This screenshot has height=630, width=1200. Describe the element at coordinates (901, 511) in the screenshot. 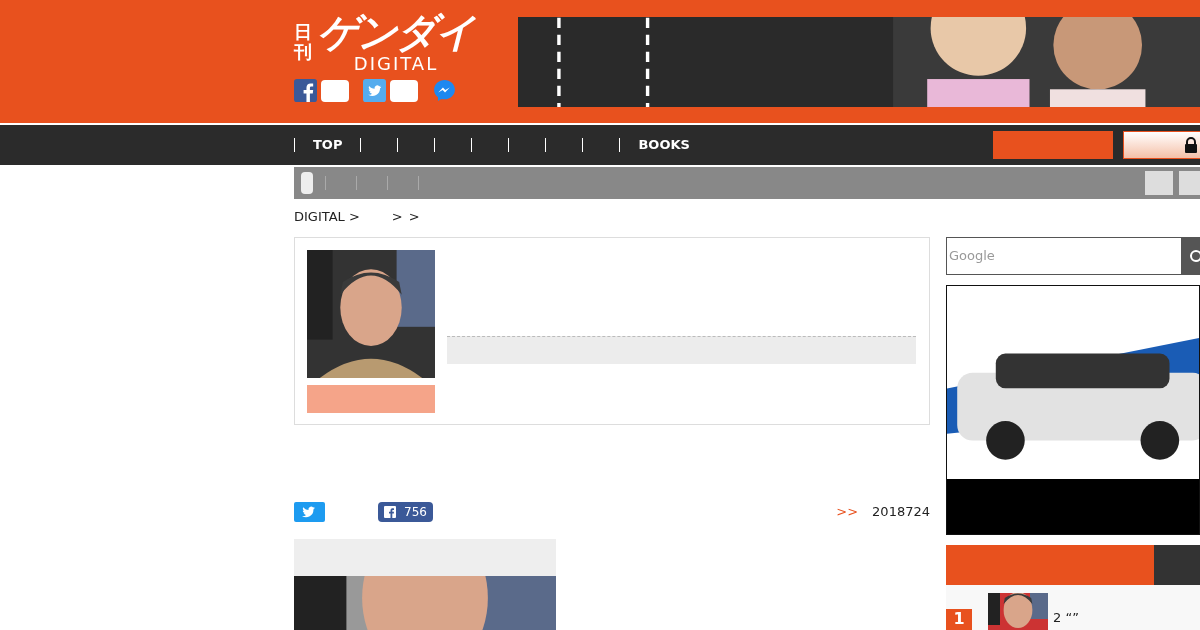

I see `article-date: 2018724` at that location.